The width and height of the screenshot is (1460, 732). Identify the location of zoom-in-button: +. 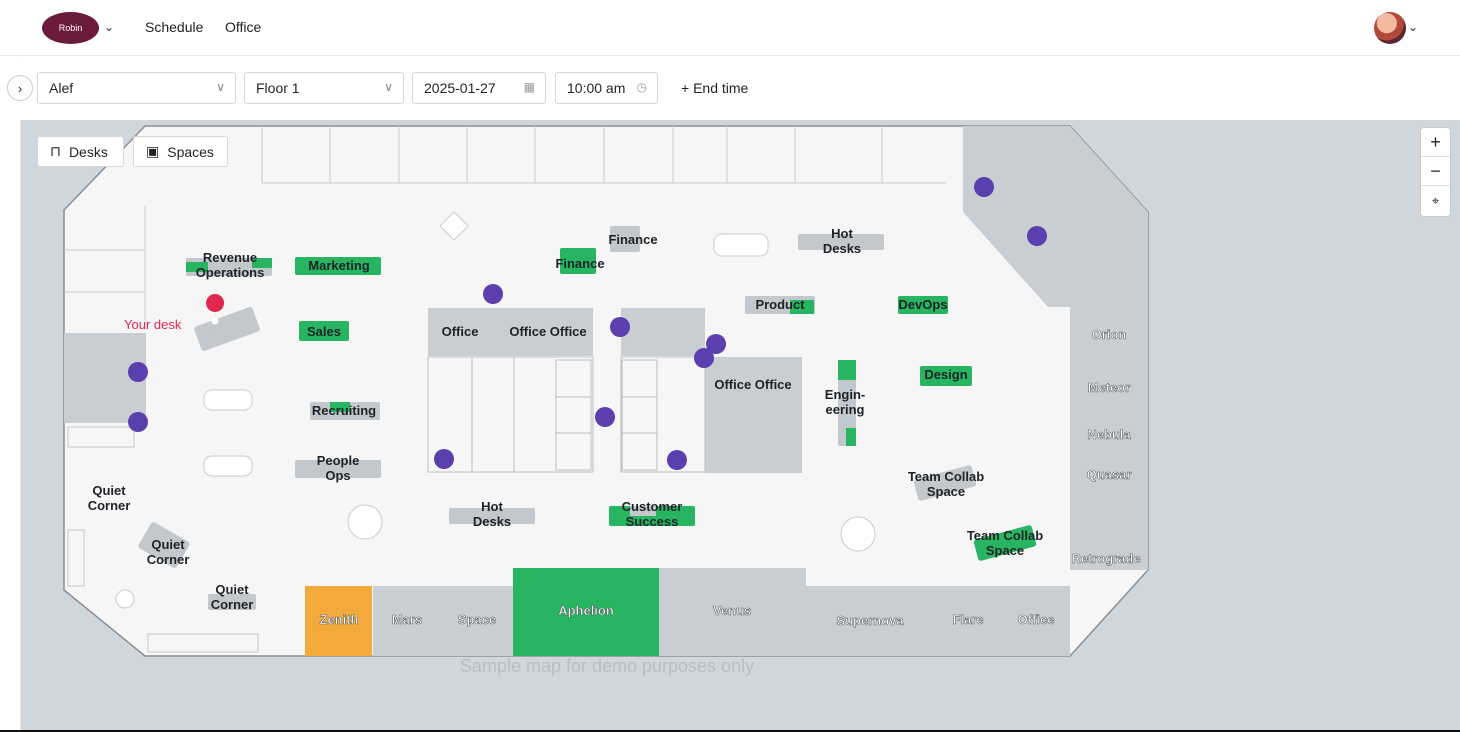
(1435, 142).